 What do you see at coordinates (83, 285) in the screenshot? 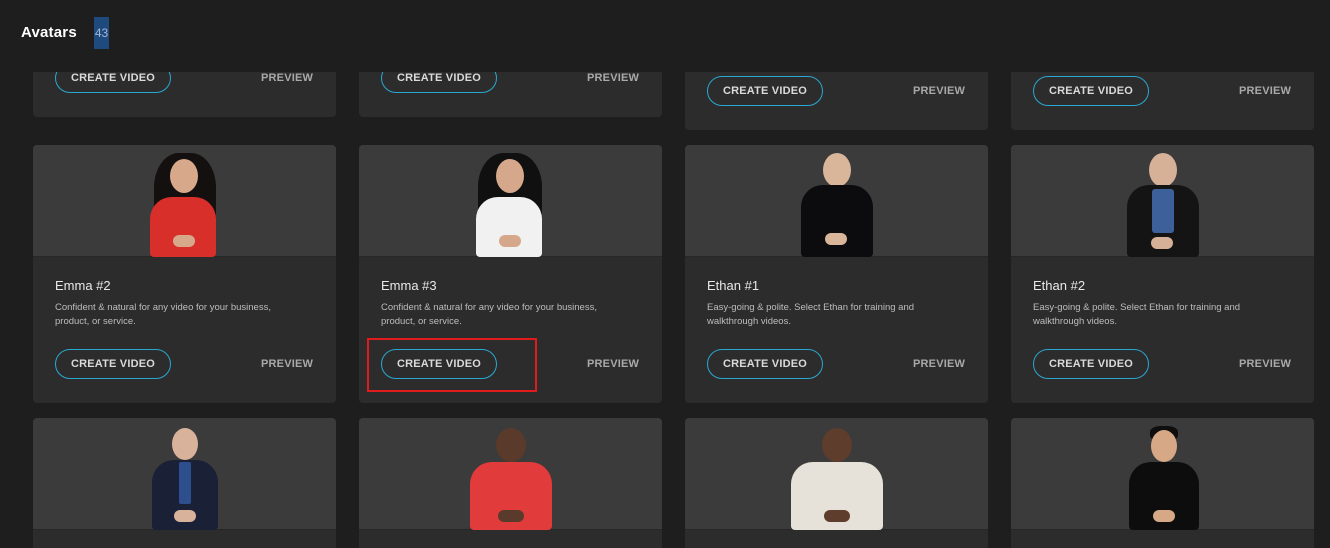
I see `avatar-name: Emma #2` at bounding box center [83, 285].